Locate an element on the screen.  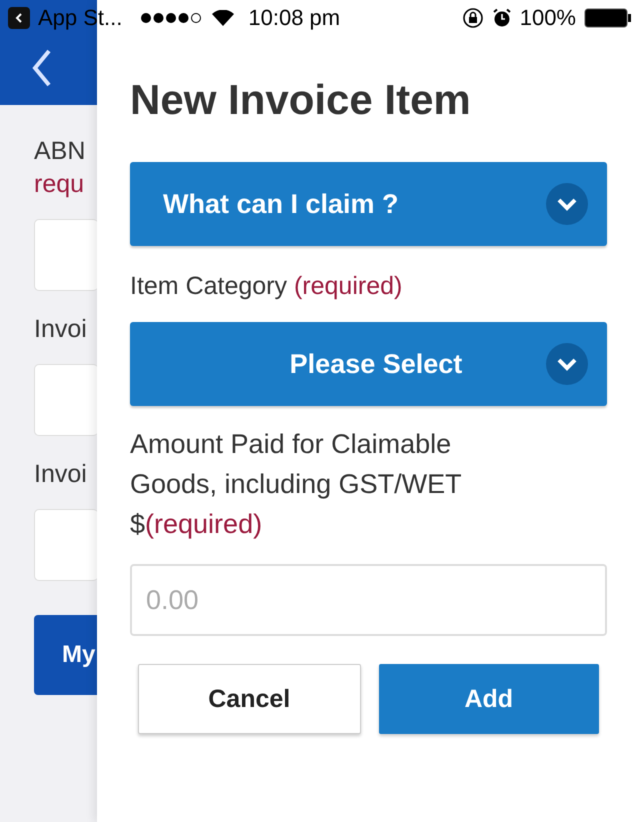
add-button: Add is located at coordinates (488, 699).